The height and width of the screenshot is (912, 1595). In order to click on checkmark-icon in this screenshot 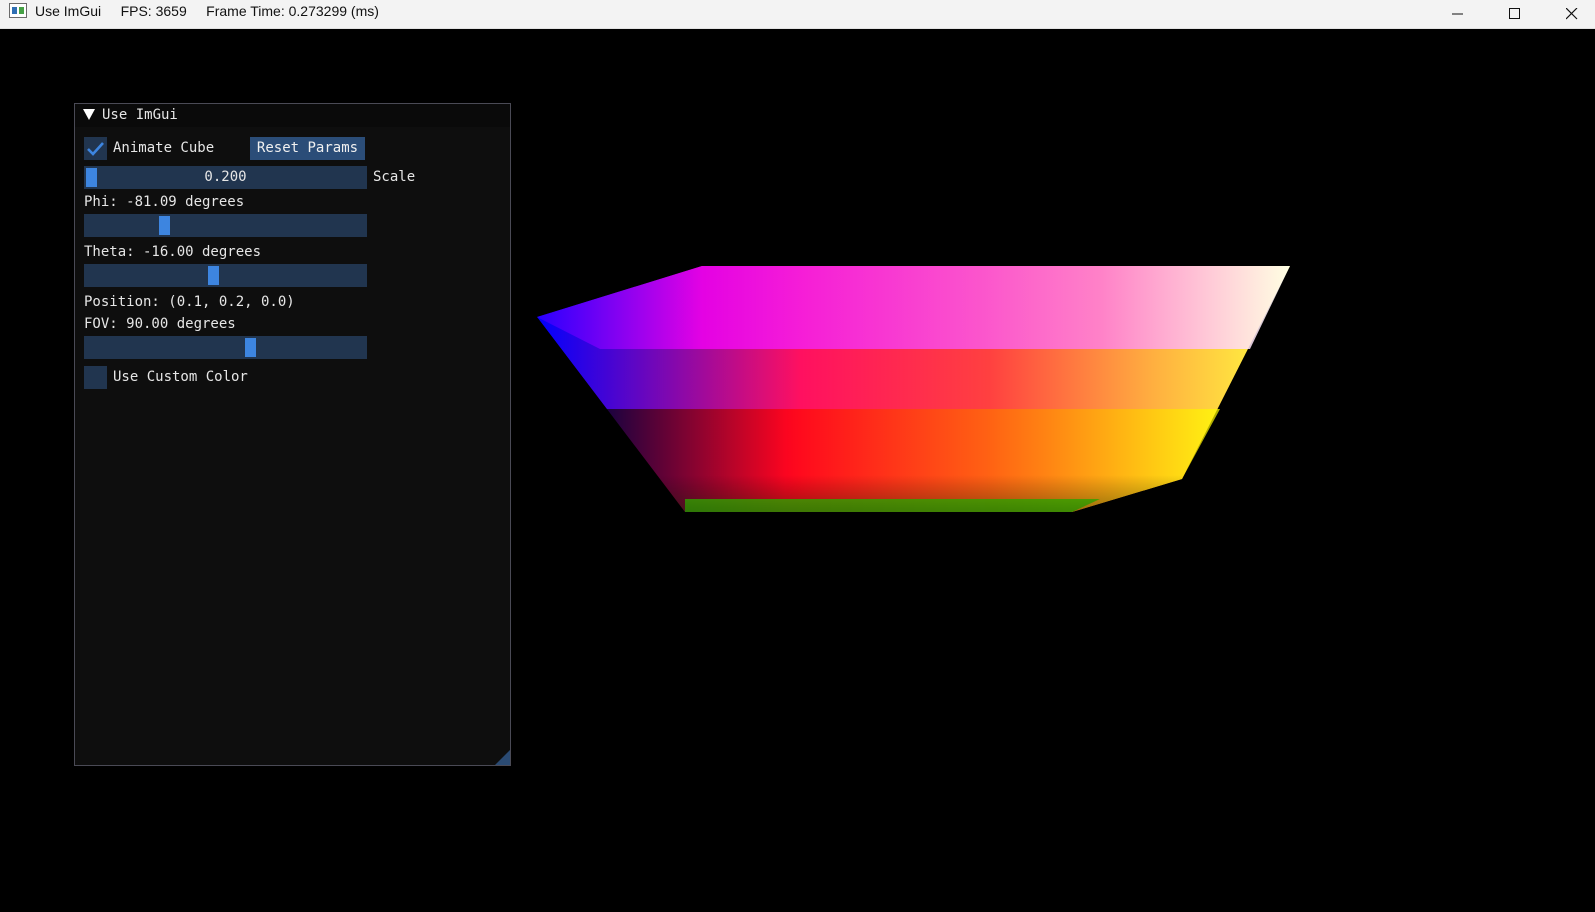, I will do `click(95, 149)`.